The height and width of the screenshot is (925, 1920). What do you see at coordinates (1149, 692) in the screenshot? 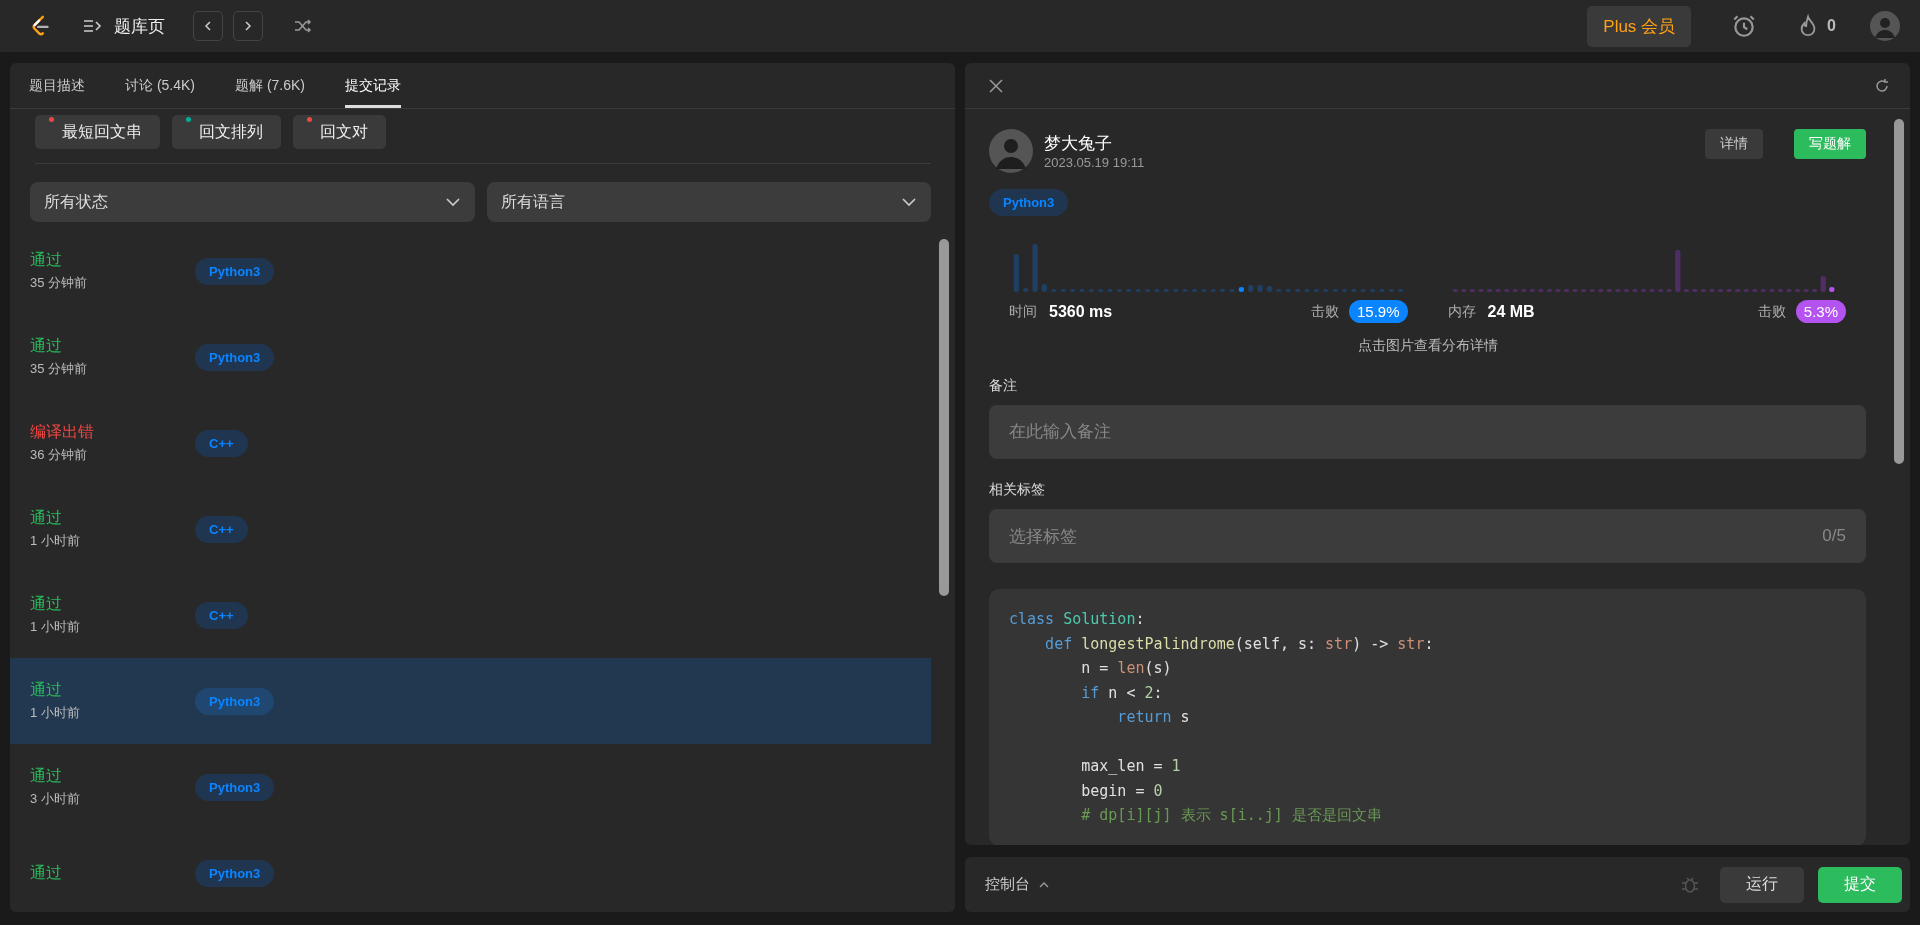
I see `code-token: 2` at bounding box center [1149, 692].